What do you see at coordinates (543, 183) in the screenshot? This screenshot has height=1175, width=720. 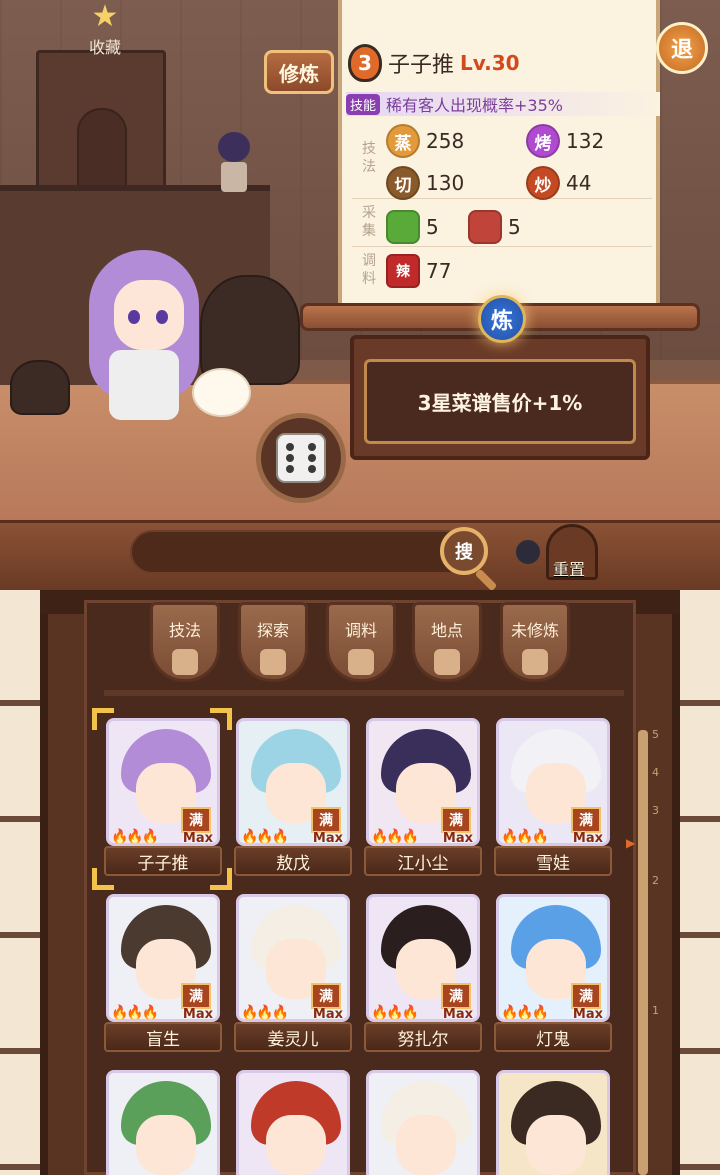 I see `stirfry-icon: 炒` at bounding box center [543, 183].